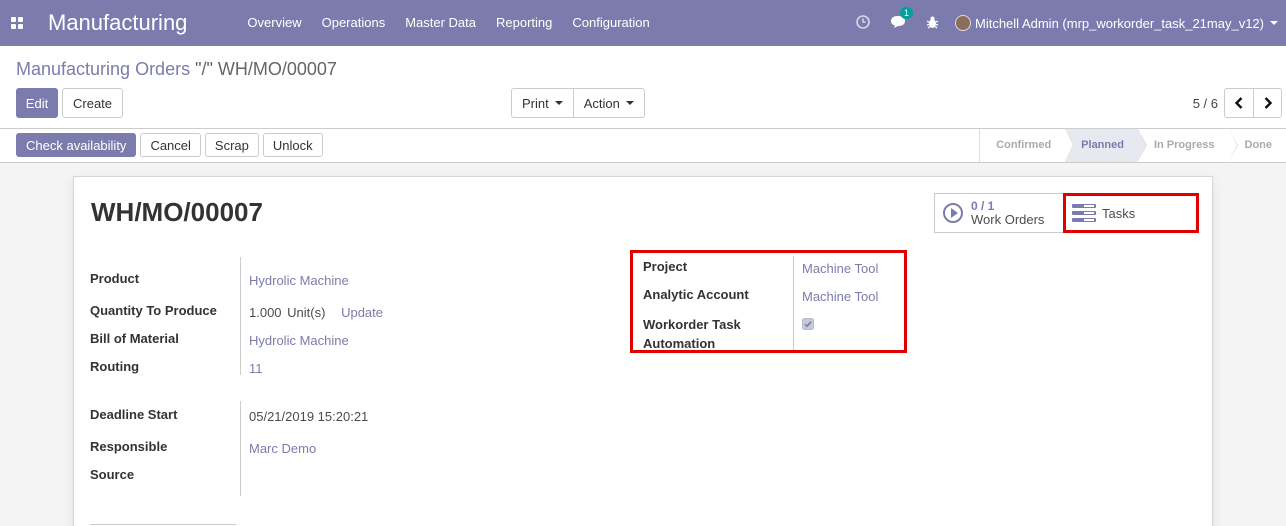  I want to click on action-label: Action, so click(601, 103).